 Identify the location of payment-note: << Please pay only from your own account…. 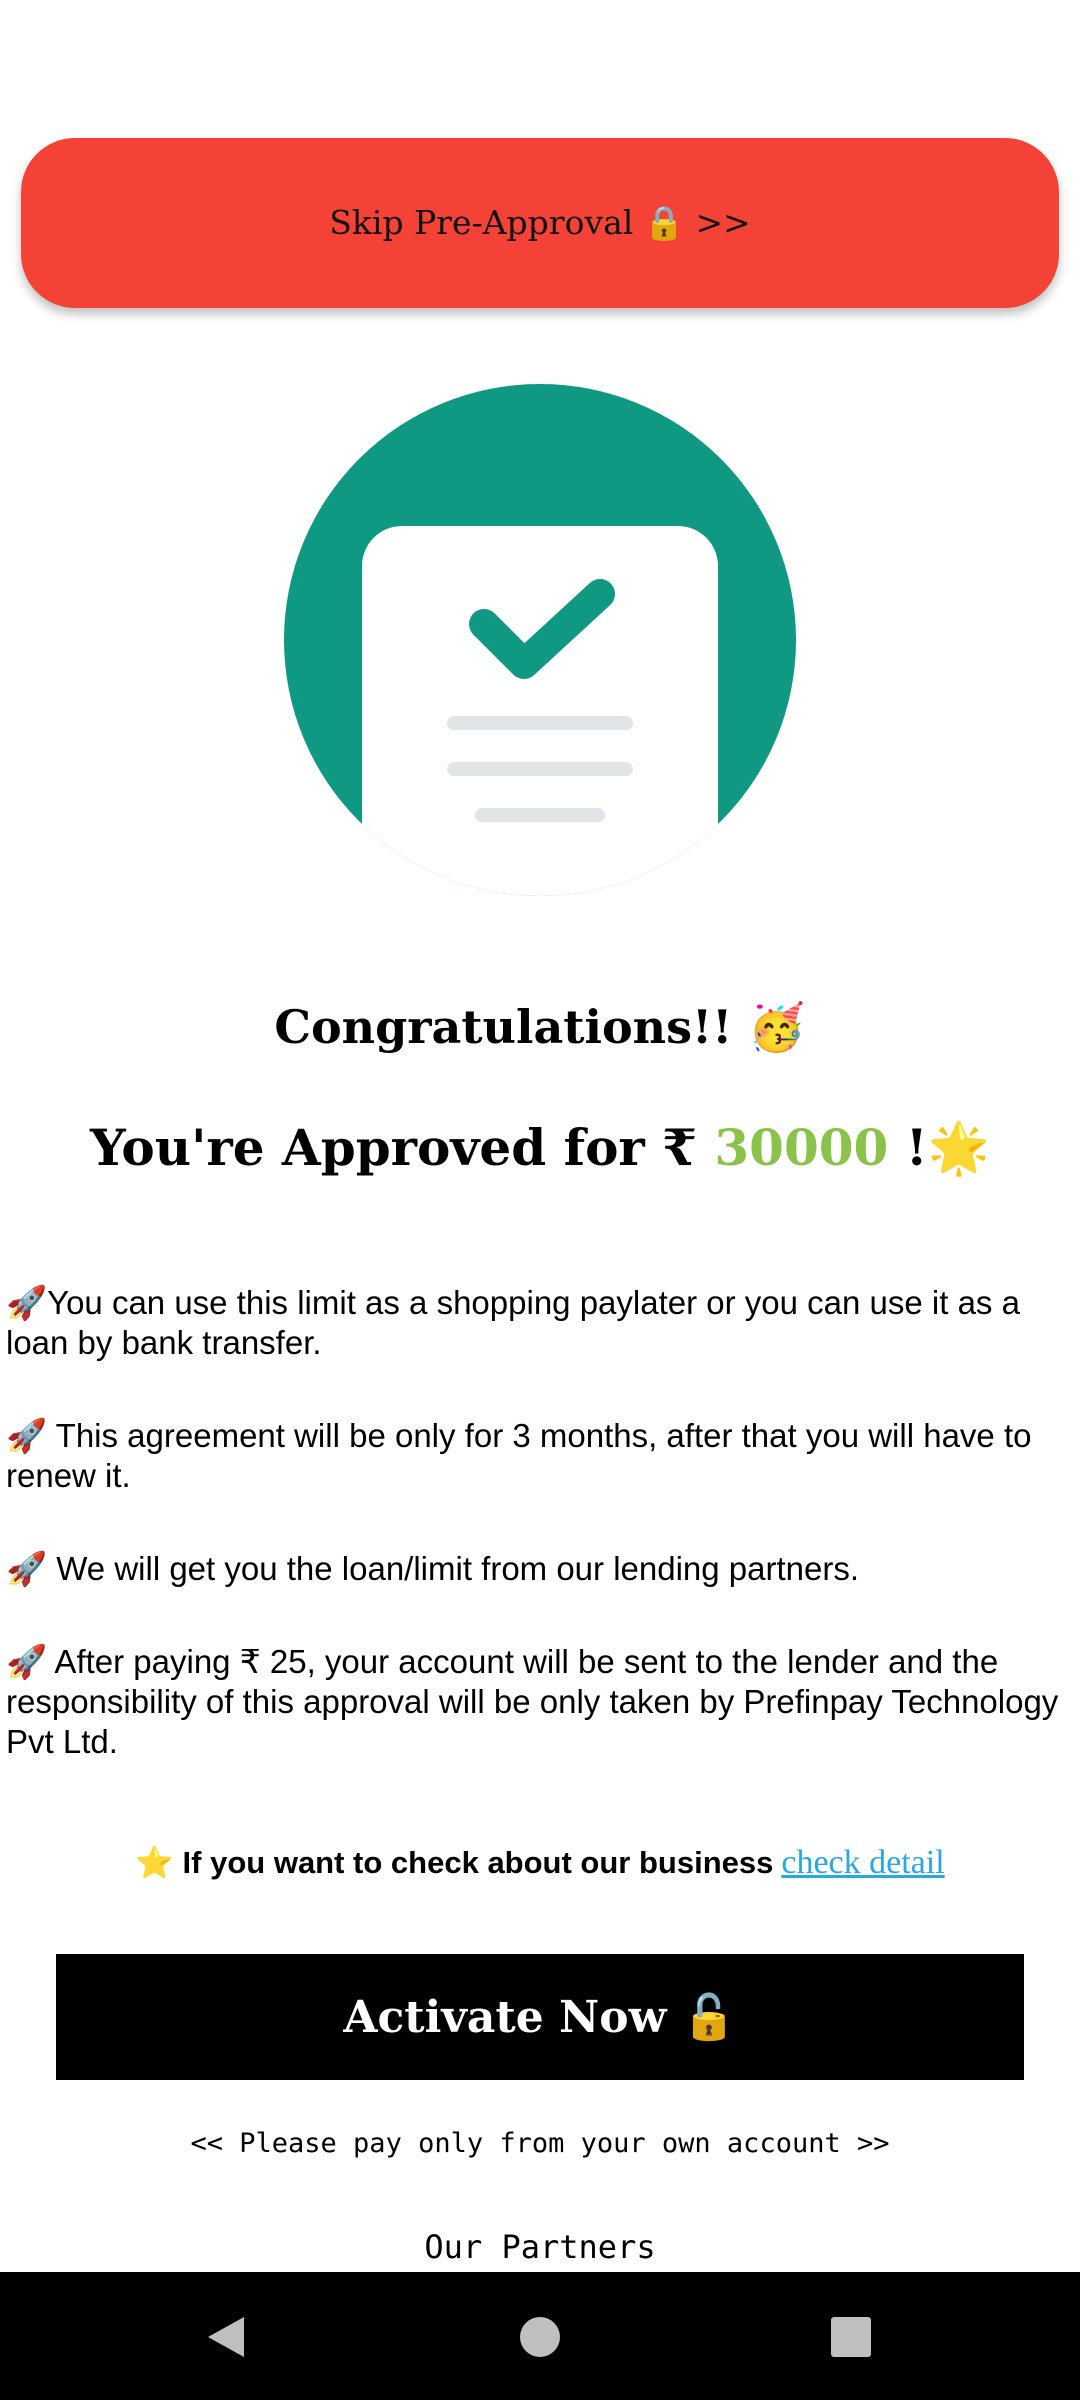
(540, 2143).